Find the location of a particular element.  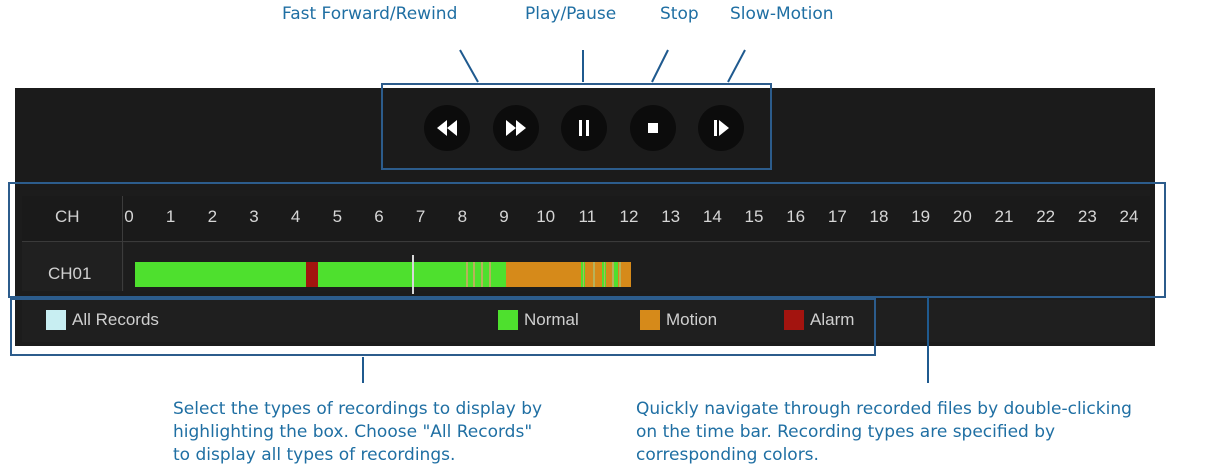

fast-forward-icon is located at coordinates (516, 128).